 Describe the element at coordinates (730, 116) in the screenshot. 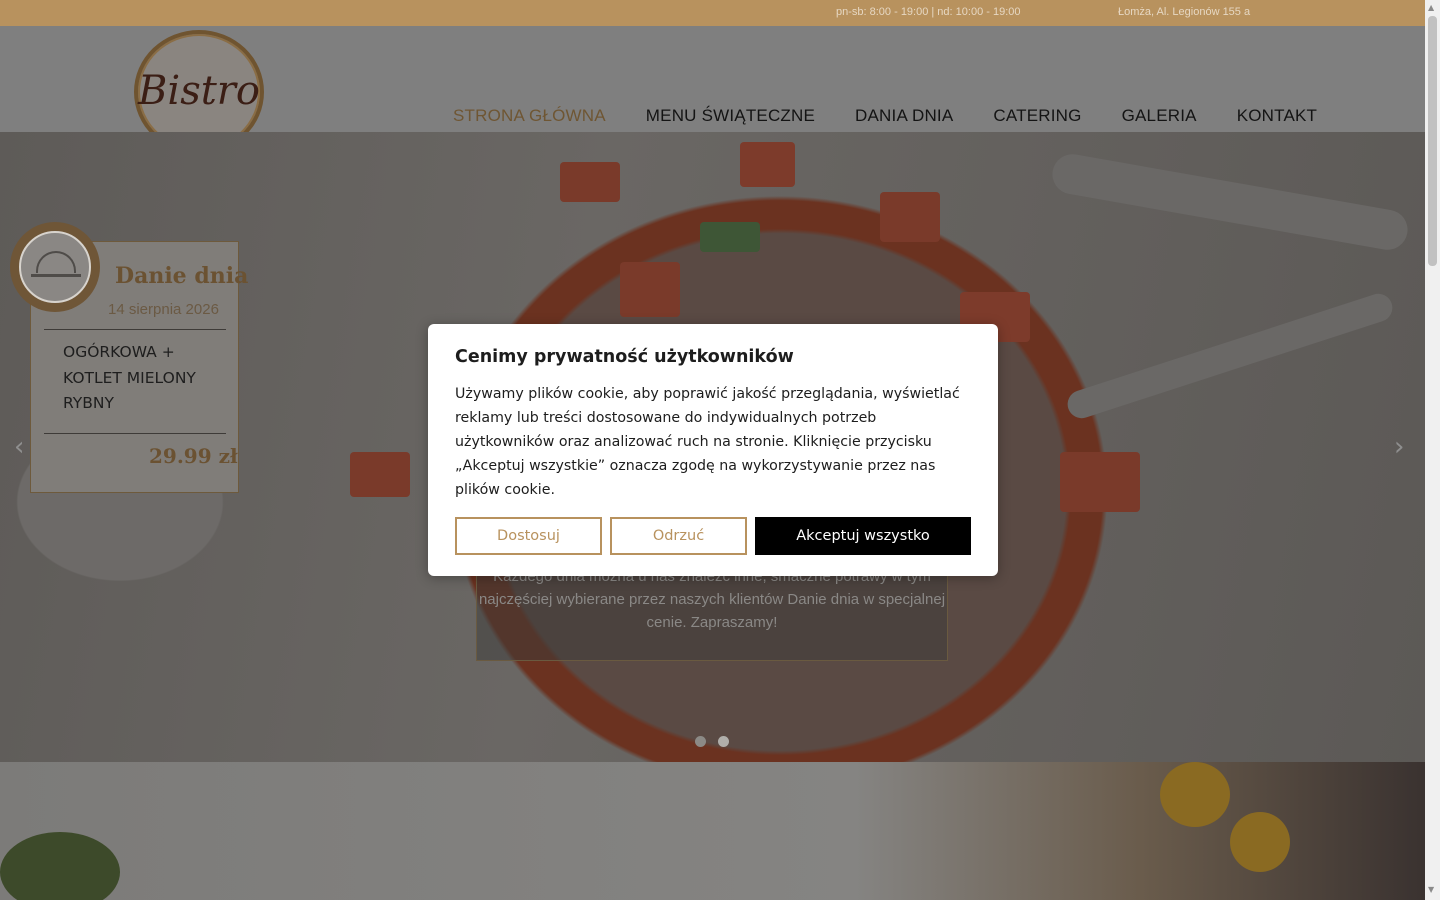

I see `nav-holiday-menu: MENU ŚWIĄTECZNE` at that location.